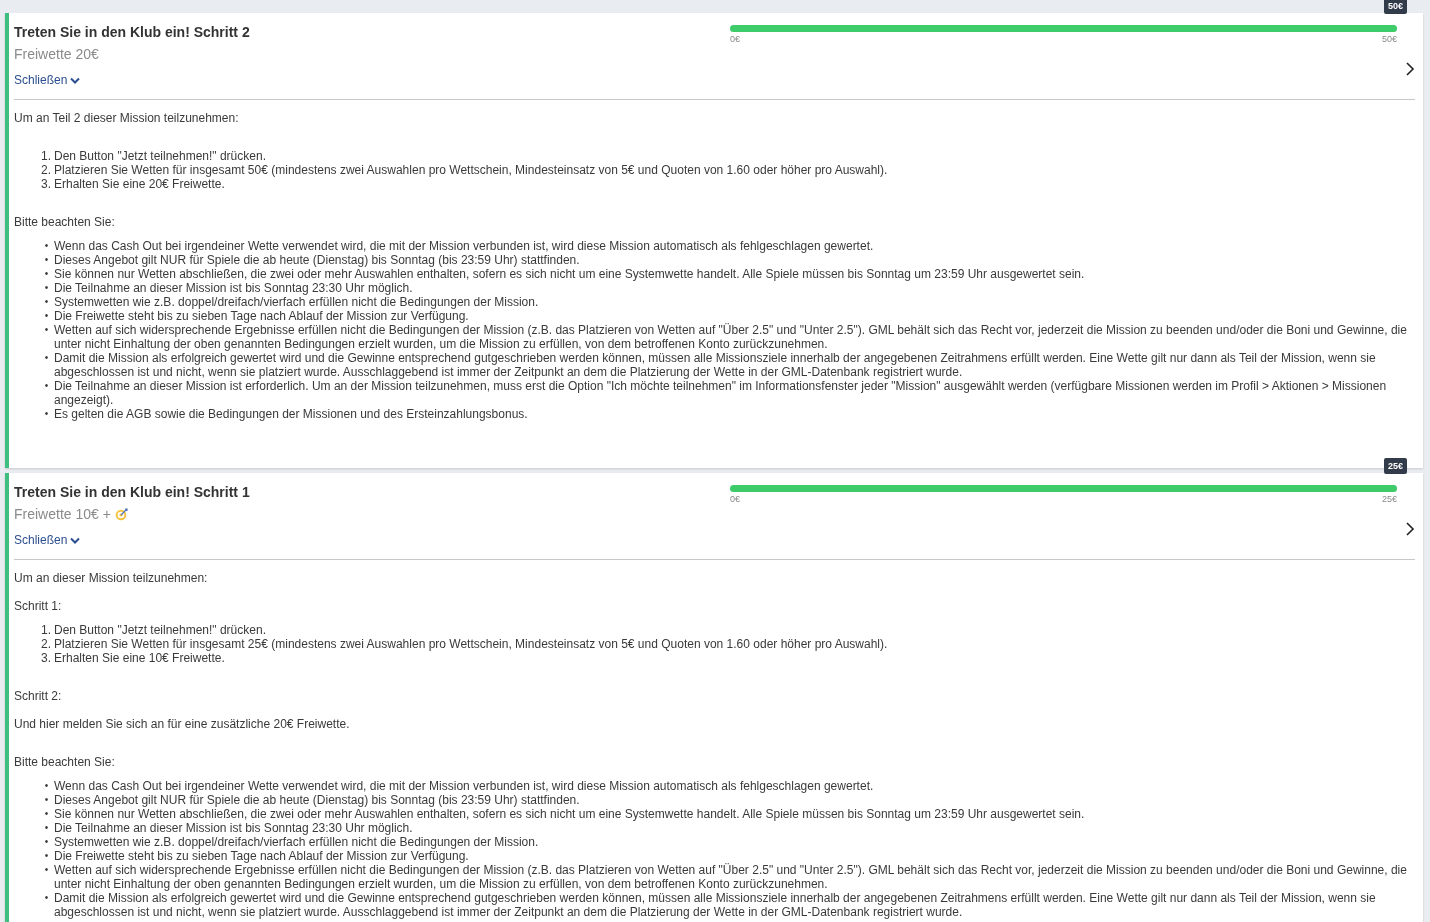  I want to click on body-text: Um an Teil 2 dieser Mission teilzunehmen:, so click(127, 118).